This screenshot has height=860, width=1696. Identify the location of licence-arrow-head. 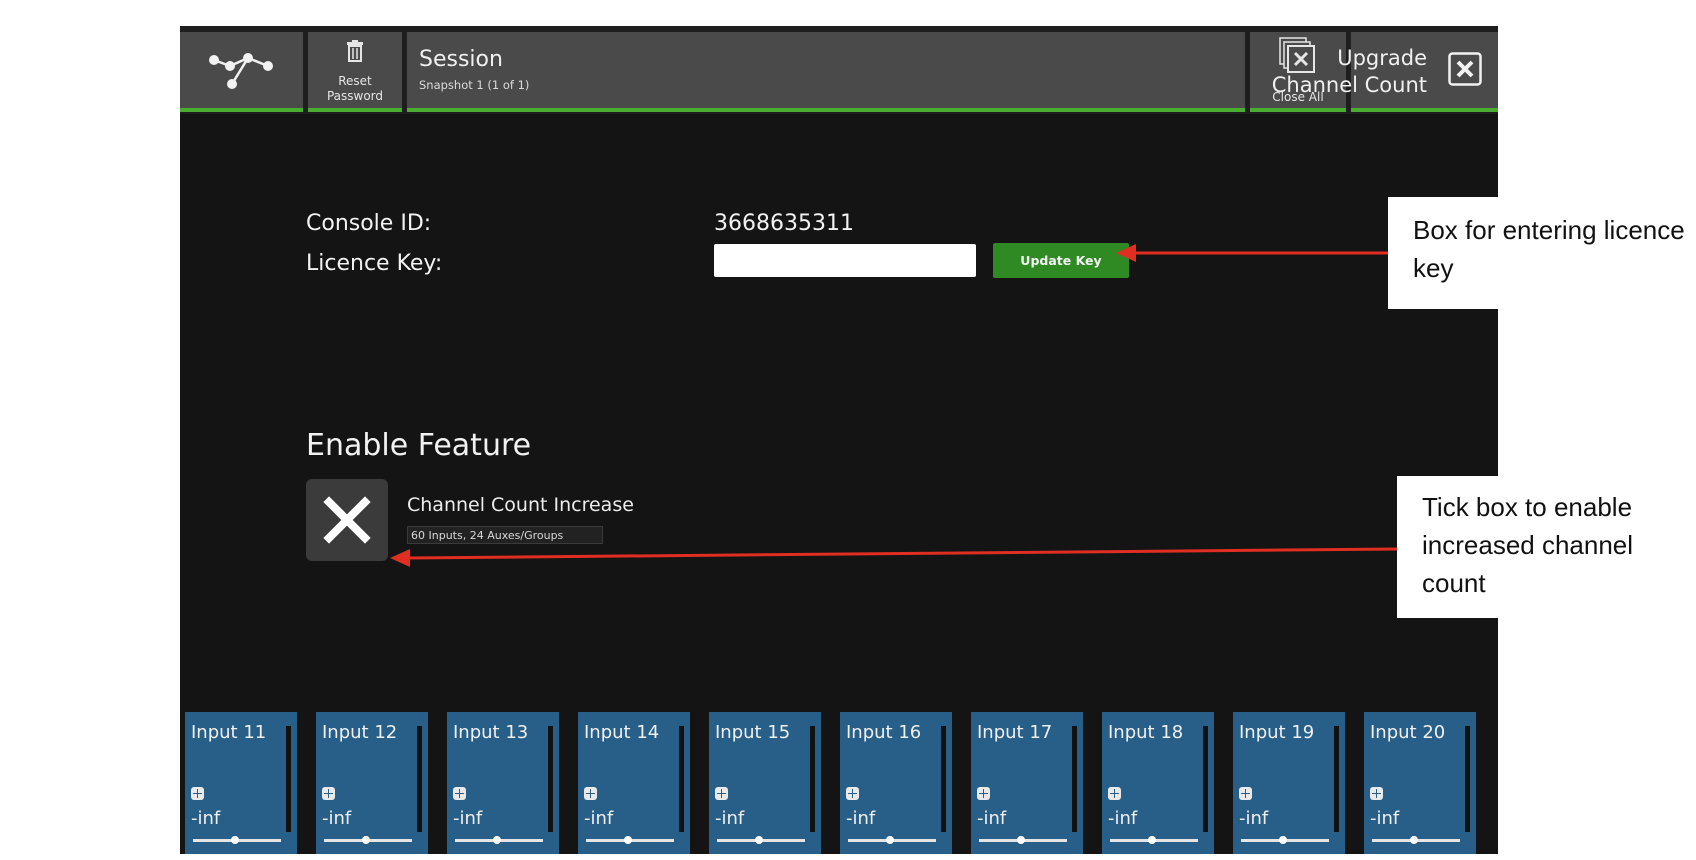
(1126, 253).